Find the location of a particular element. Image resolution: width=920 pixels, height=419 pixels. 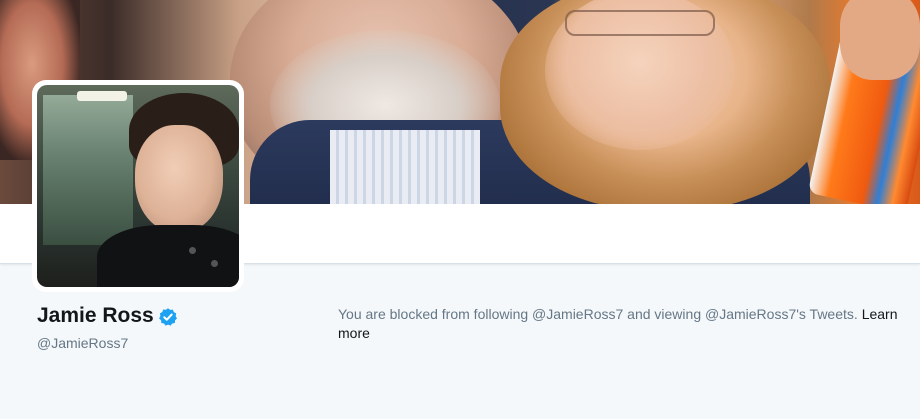

header-photo-shirt is located at coordinates (405, 167).